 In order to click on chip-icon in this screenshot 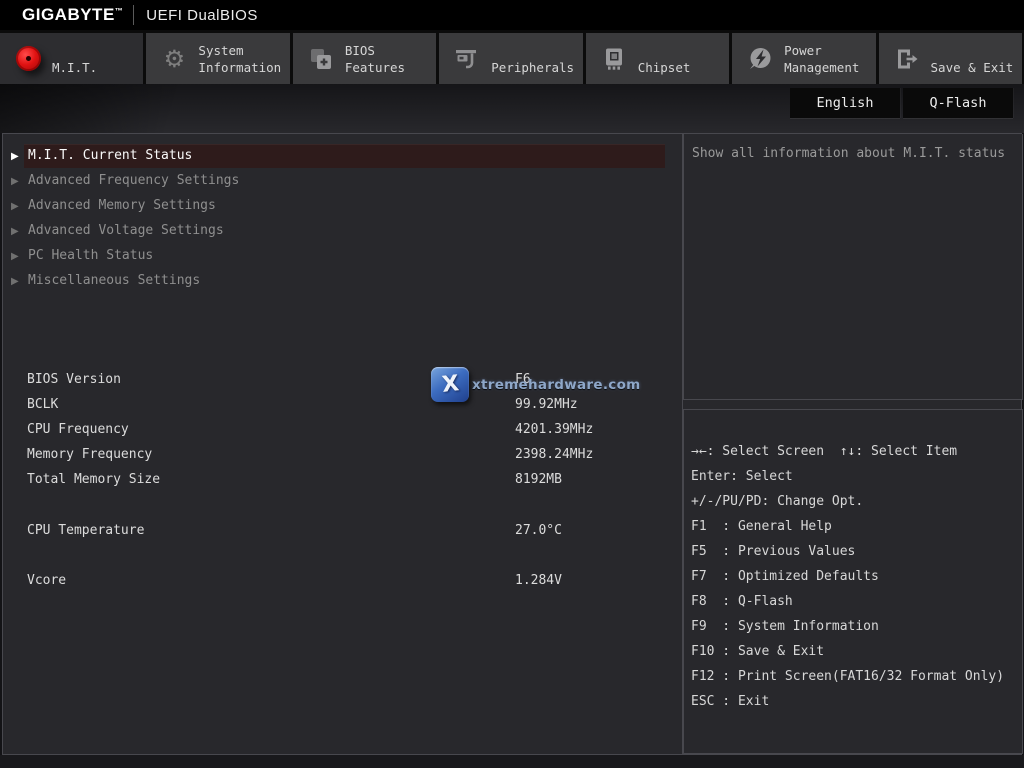, I will do `click(614, 59)`.